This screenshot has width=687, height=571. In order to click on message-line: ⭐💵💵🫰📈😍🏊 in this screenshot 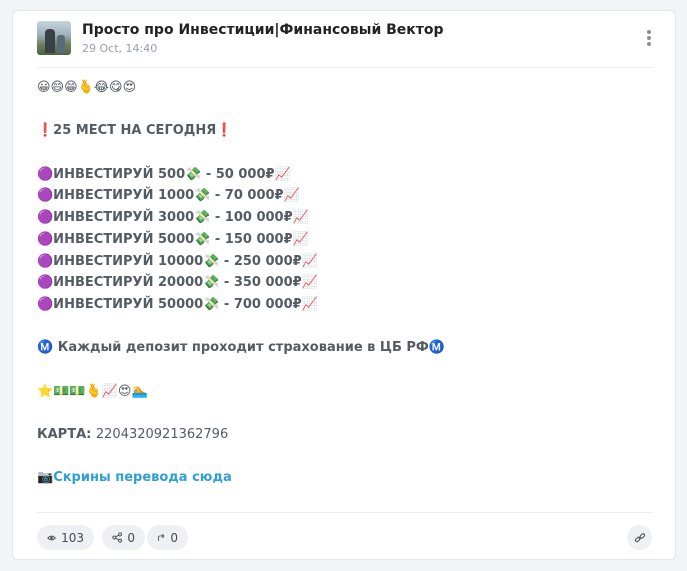, I will do `click(92, 391)`.